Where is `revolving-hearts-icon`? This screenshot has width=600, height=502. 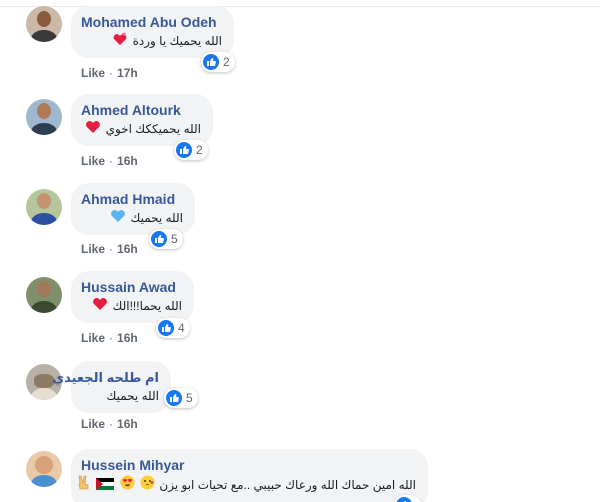
revolving-hearts-icon is located at coordinates (120, 42).